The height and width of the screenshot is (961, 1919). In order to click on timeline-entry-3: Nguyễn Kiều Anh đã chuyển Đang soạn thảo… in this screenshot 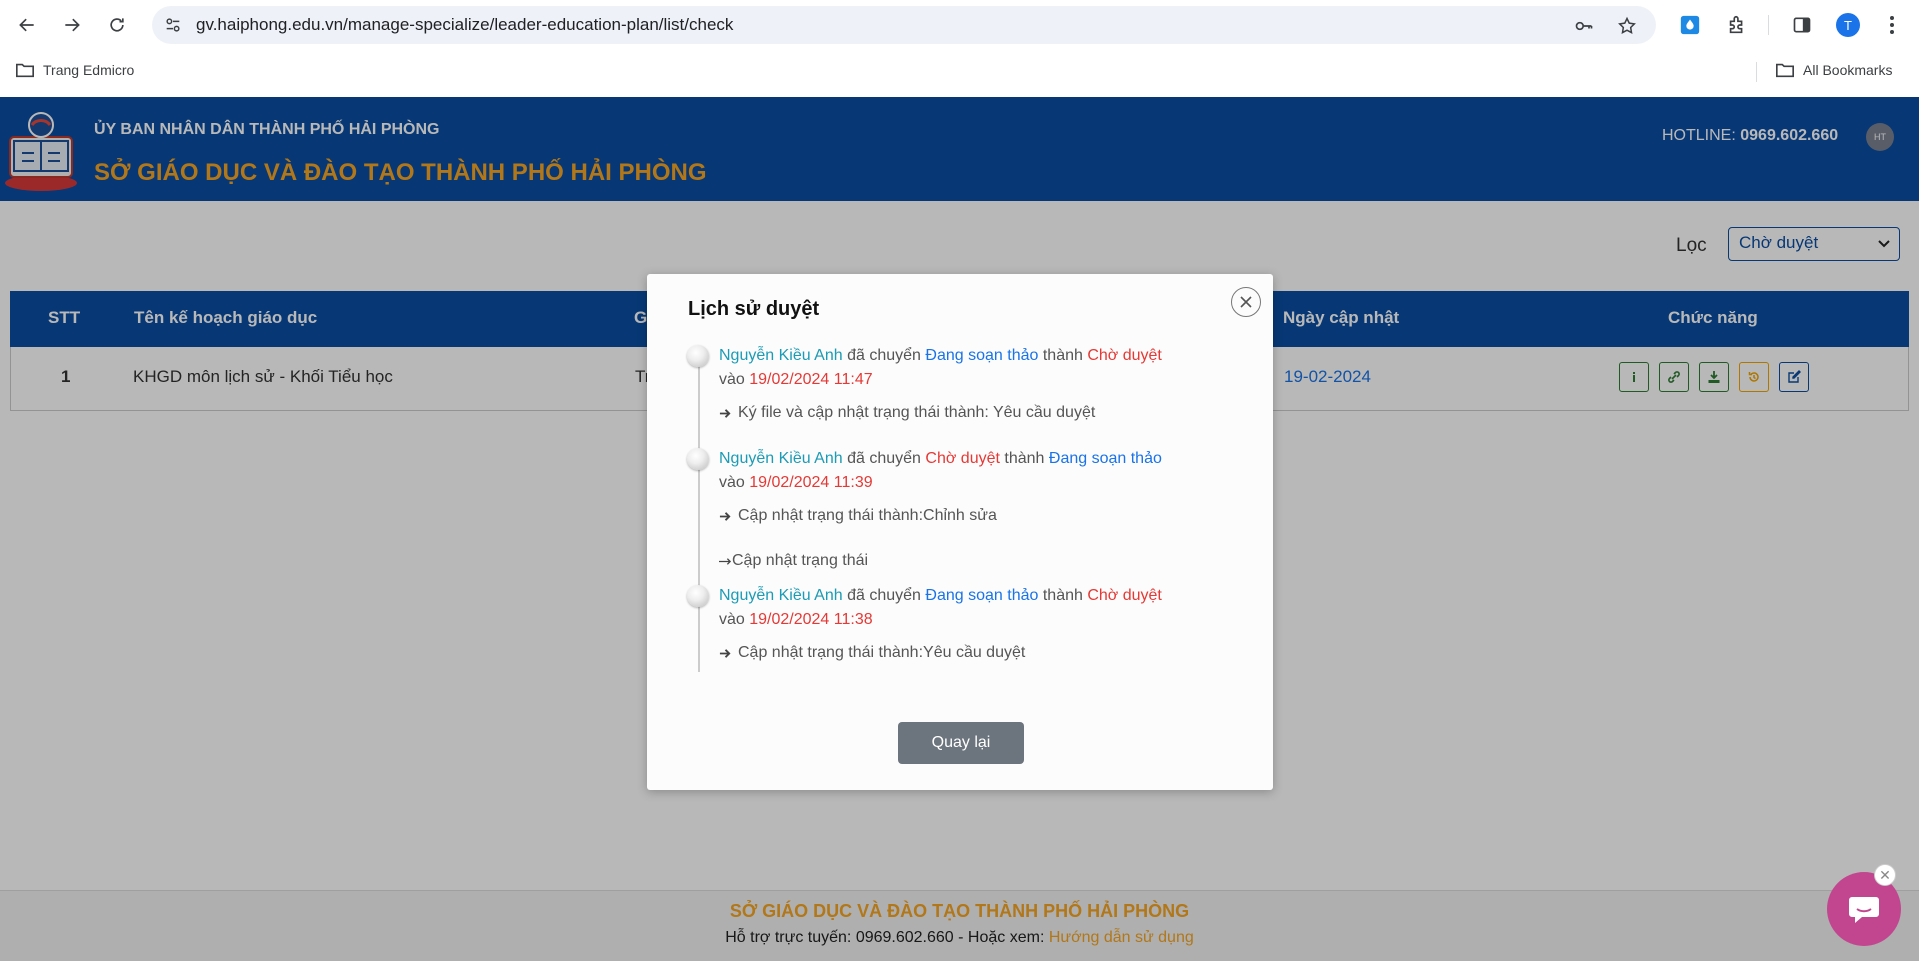, I will do `click(940, 608)`.